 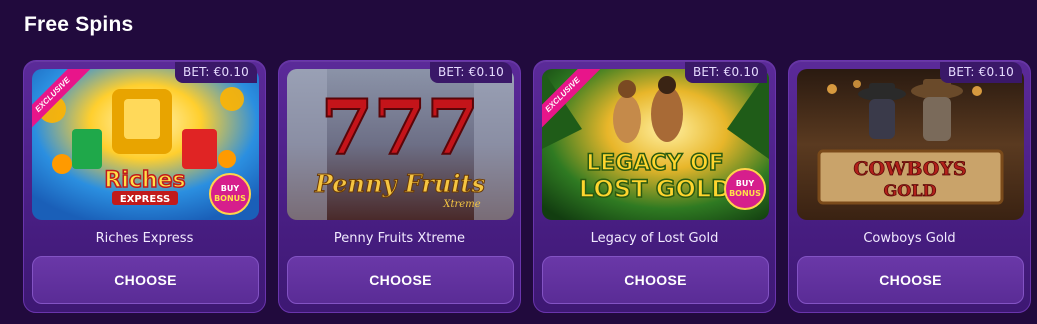 What do you see at coordinates (910, 190) in the screenshot?
I see `cowboys-art-subtitle: GOLD` at bounding box center [910, 190].